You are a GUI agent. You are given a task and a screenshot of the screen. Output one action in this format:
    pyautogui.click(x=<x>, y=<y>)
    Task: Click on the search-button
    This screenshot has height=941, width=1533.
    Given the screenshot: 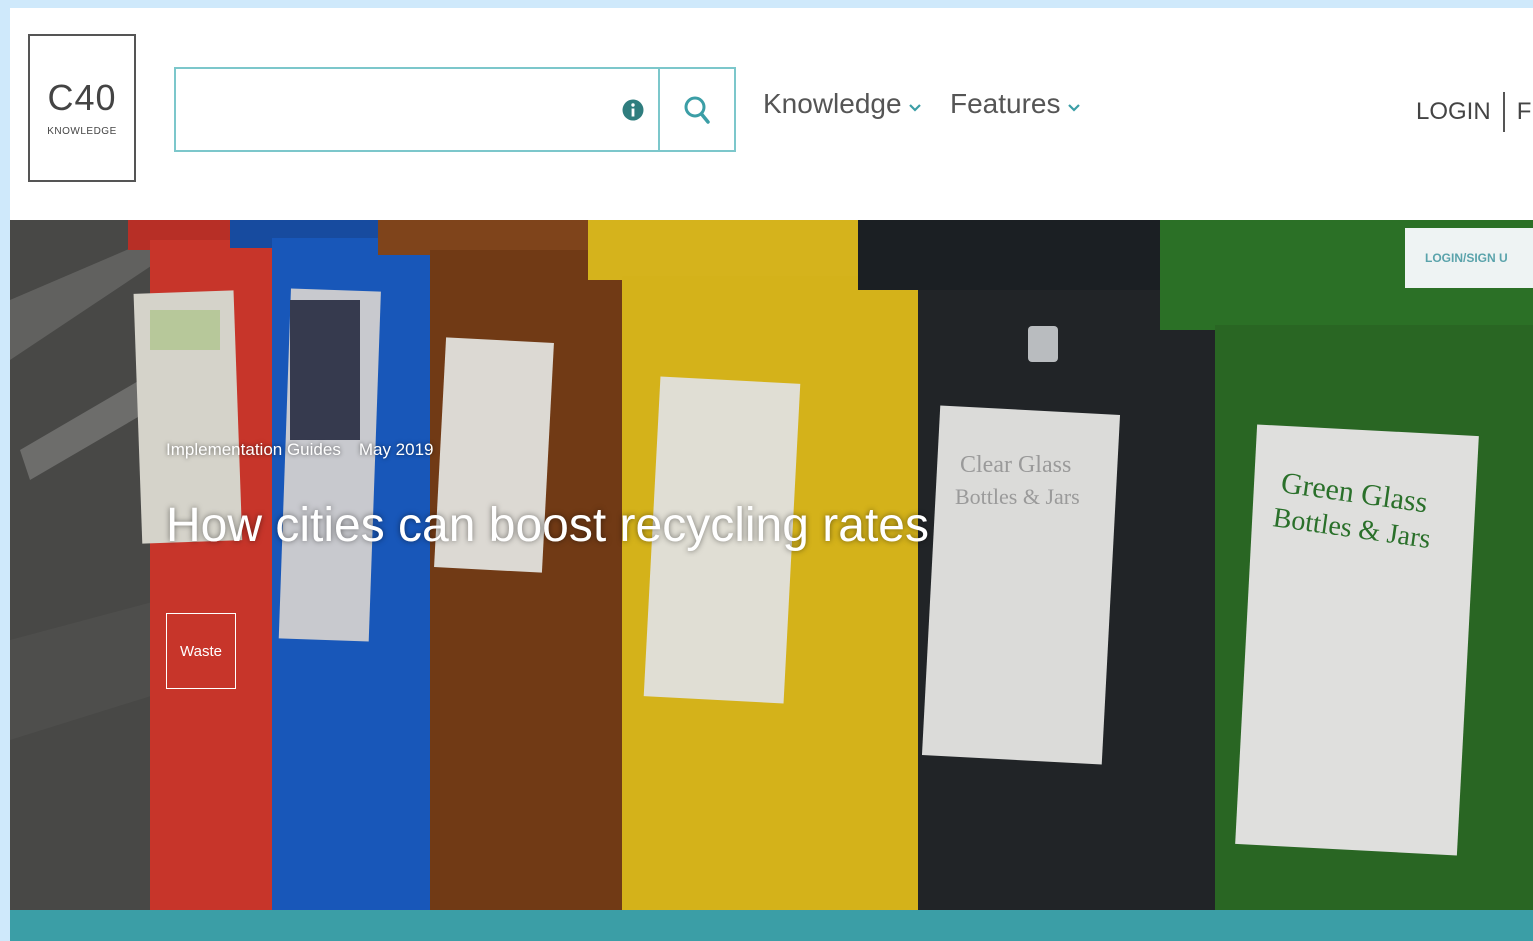 What is the action you would take?
    pyautogui.click(x=696, y=109)
    